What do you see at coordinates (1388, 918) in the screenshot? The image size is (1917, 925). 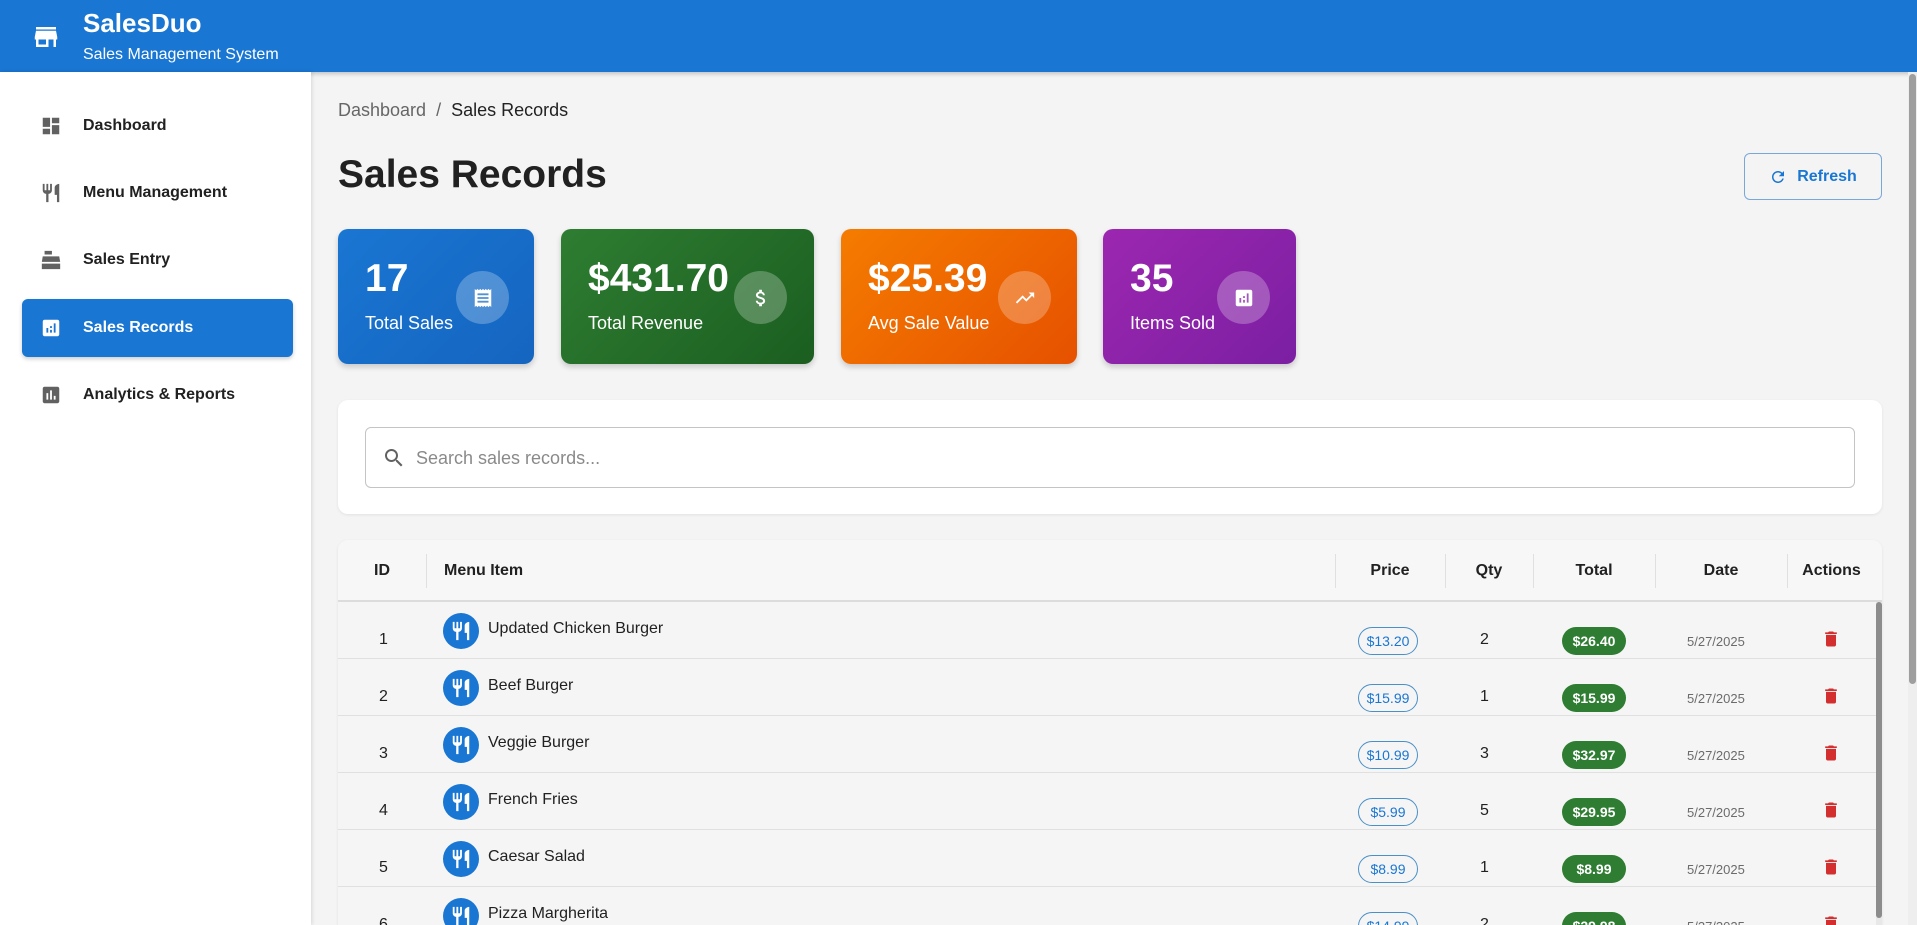 I see `price-chip: $14.99` at bounding box center [1388, 918].